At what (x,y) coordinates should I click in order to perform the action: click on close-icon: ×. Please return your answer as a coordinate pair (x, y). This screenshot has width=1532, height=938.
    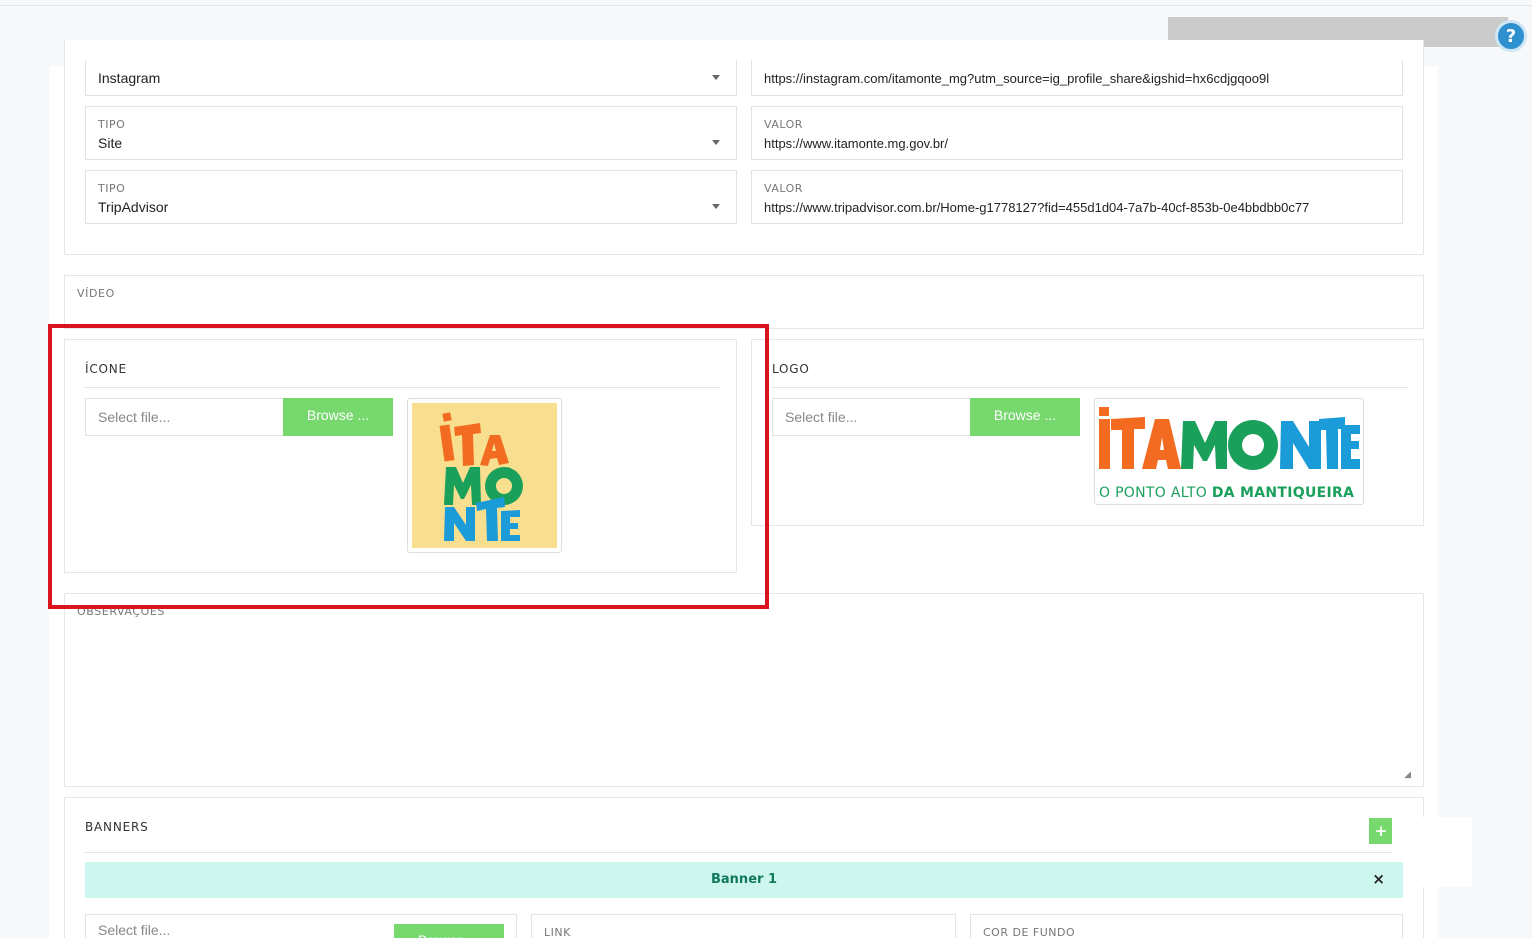
    Looking at the image, I should click on (1378, 879).